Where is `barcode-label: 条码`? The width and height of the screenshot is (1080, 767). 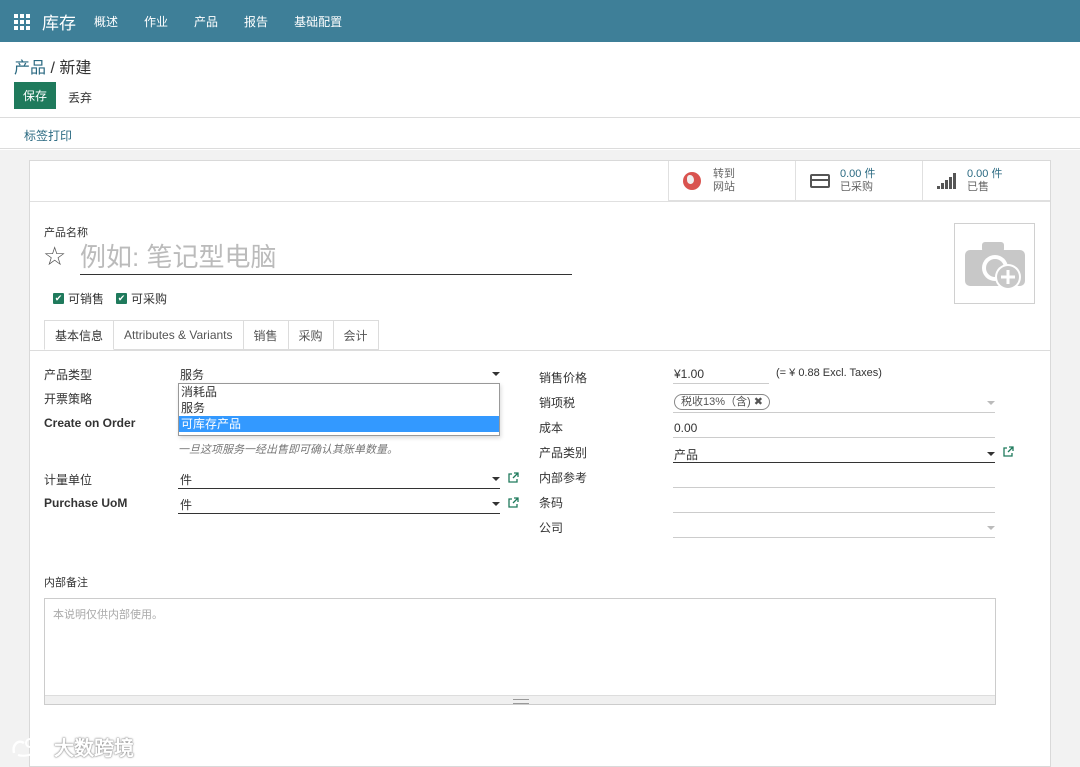 barcode-label: 条码 is located at coordinates (551, 503).